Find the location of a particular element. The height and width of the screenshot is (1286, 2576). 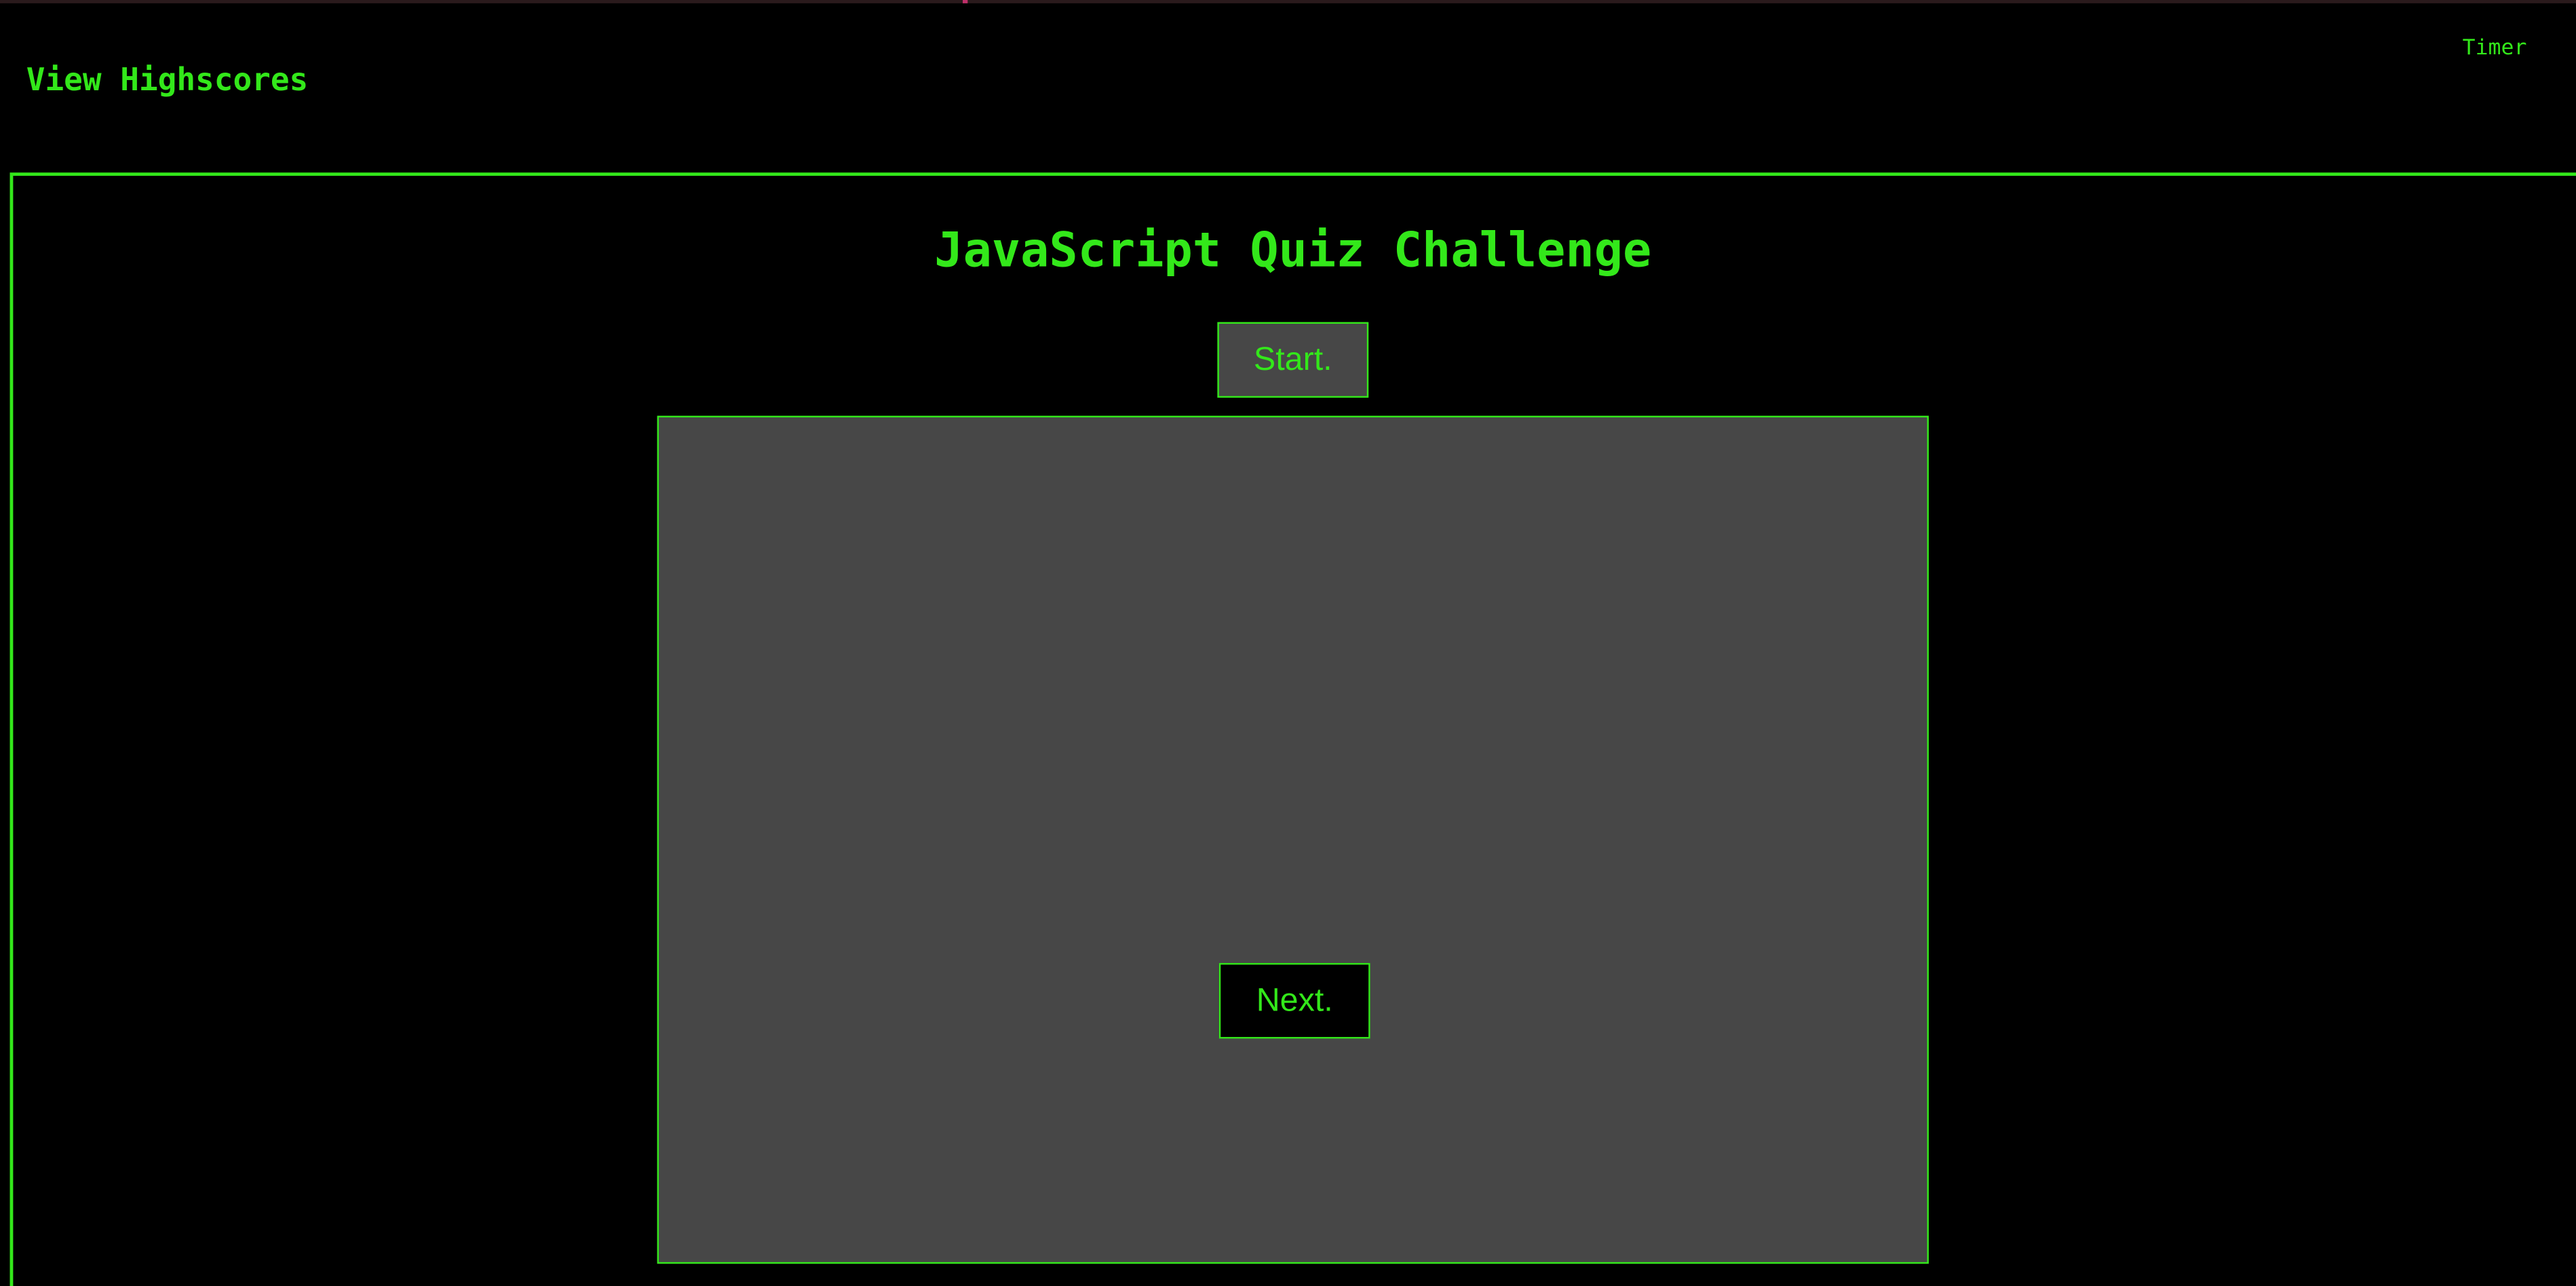

view-highscores-link: View Highscores is located at coordinates (167, 80).